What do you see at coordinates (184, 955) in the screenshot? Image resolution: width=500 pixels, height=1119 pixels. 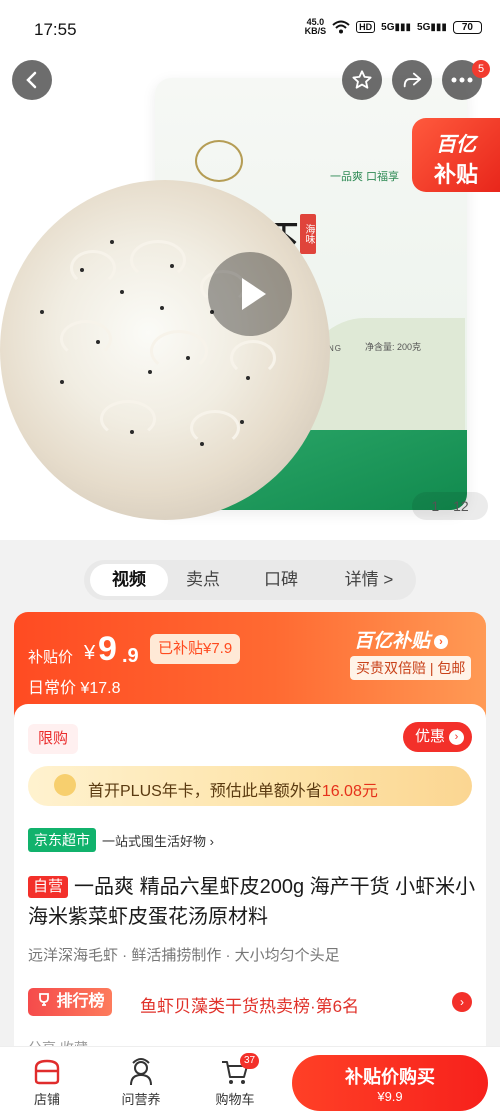 I see `product-features: 远洋深海毛虾 · 鲜活捕捞制作 · 大小均匀个头足` at bounding box center [184, 955].